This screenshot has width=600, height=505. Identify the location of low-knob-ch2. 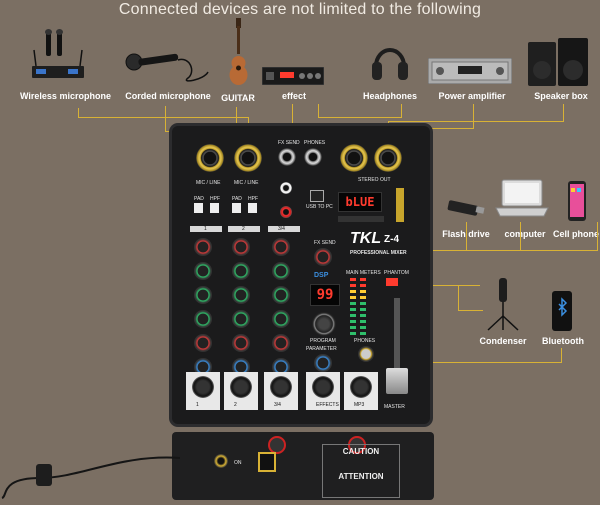
(241, 319).